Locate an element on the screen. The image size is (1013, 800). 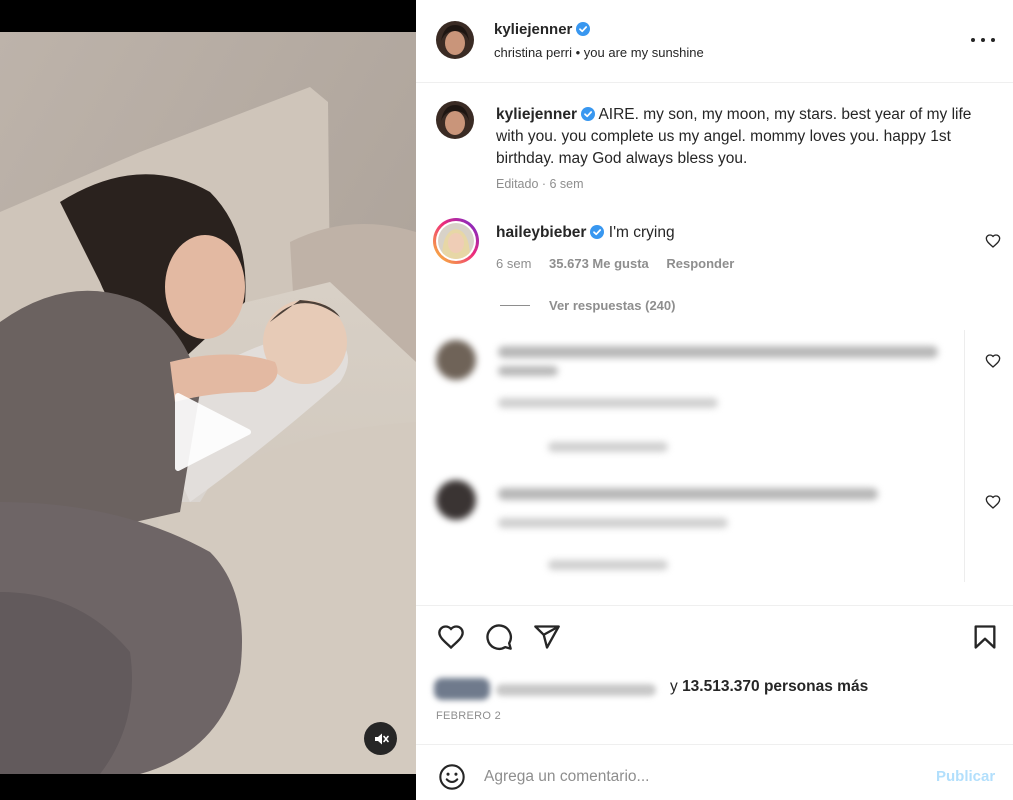
blurred-likers is located at coordinates (550, 689).